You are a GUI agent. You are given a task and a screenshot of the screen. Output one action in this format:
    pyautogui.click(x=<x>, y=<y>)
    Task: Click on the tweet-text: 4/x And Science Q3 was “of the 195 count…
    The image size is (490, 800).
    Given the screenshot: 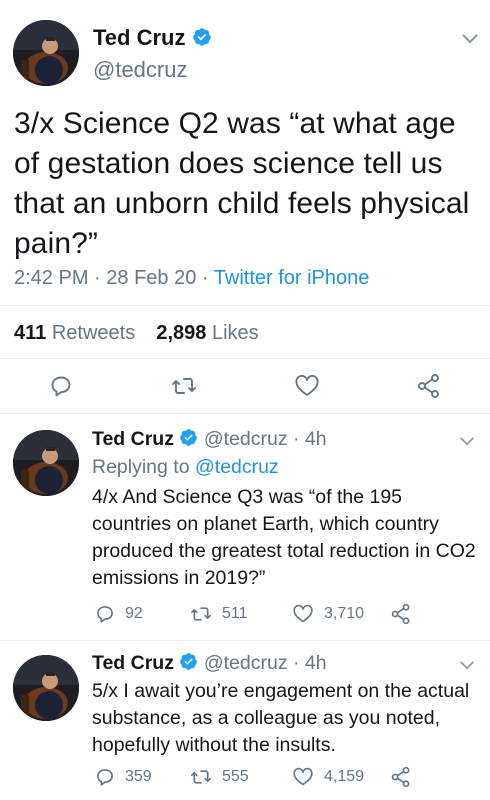 What is the action you would take?
    pyautogui.click(x=284, y=537)
    